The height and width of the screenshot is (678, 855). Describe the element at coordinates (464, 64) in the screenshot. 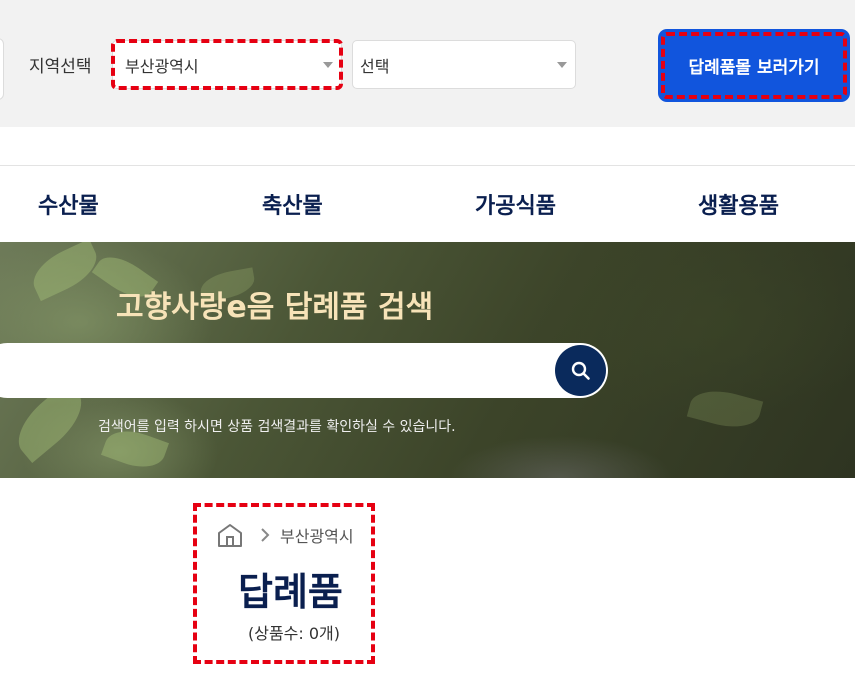

I see `district-select: 선택` at that location.